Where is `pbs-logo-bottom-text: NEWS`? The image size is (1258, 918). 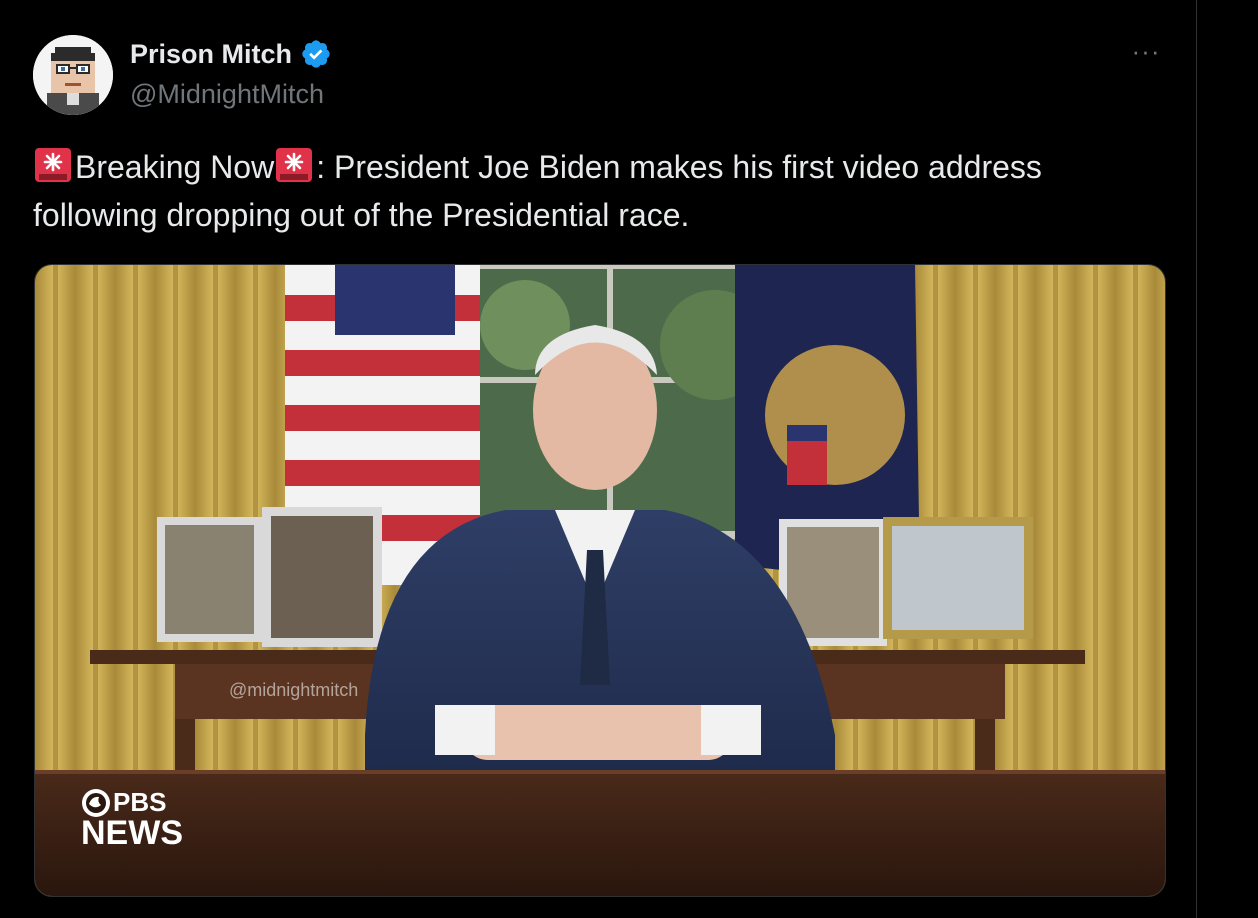 pbs-logo-bottom-text: NEWS is located at coordinates (132, 833).